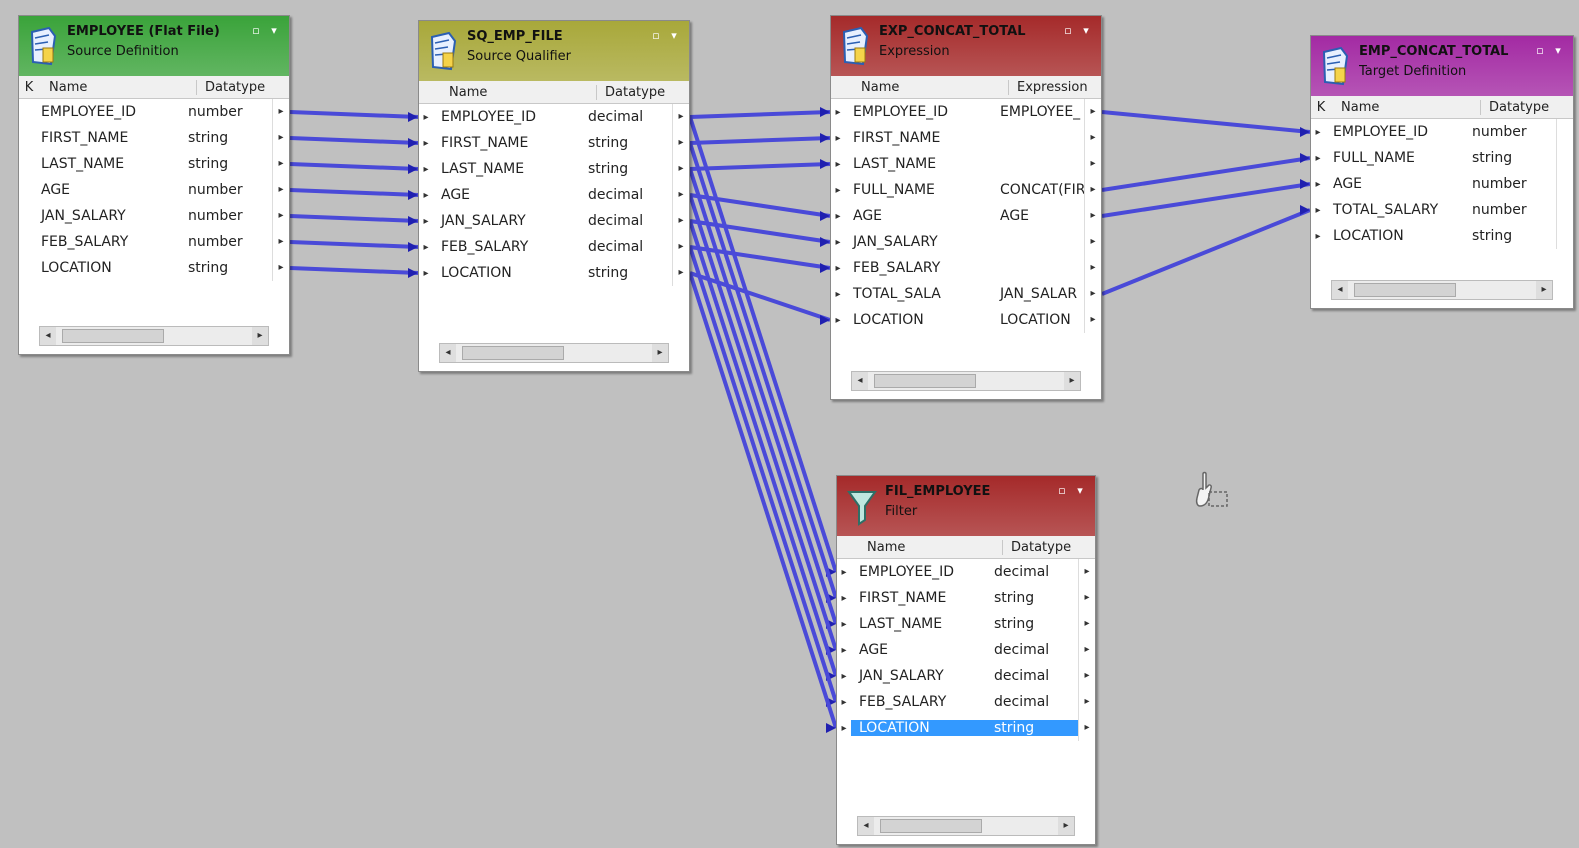  I want to click on port-row: ▸ JAN_SALARY decimal ▸, so click(554, 221).